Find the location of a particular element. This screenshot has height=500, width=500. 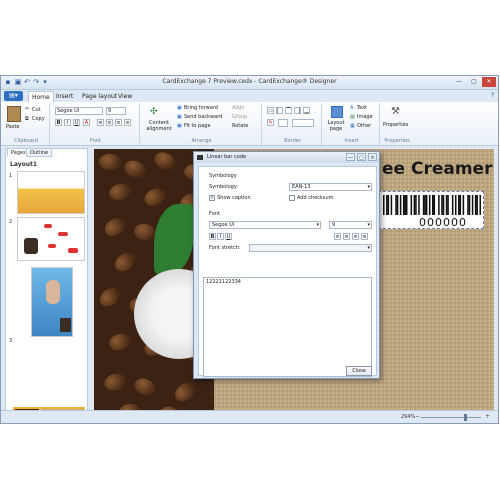

page-number: 2 is located at coordinates (11, 222).